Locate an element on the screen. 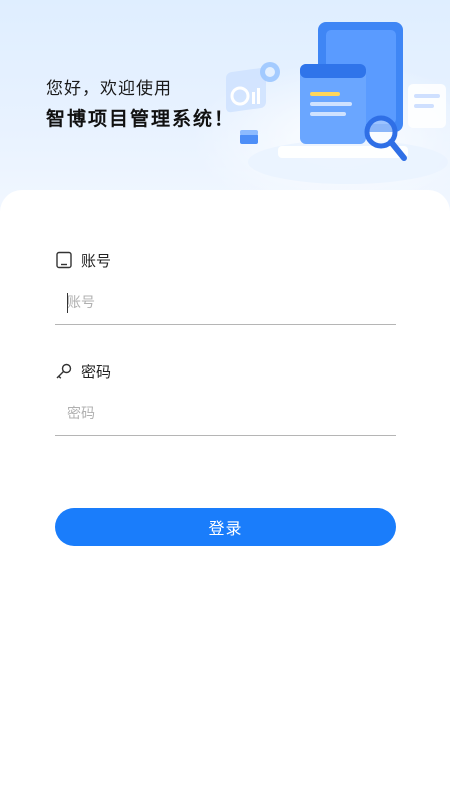 The width and height of the screenshot is (450, 800). account-label-text: 账号 is located at coordinates (96, 260).